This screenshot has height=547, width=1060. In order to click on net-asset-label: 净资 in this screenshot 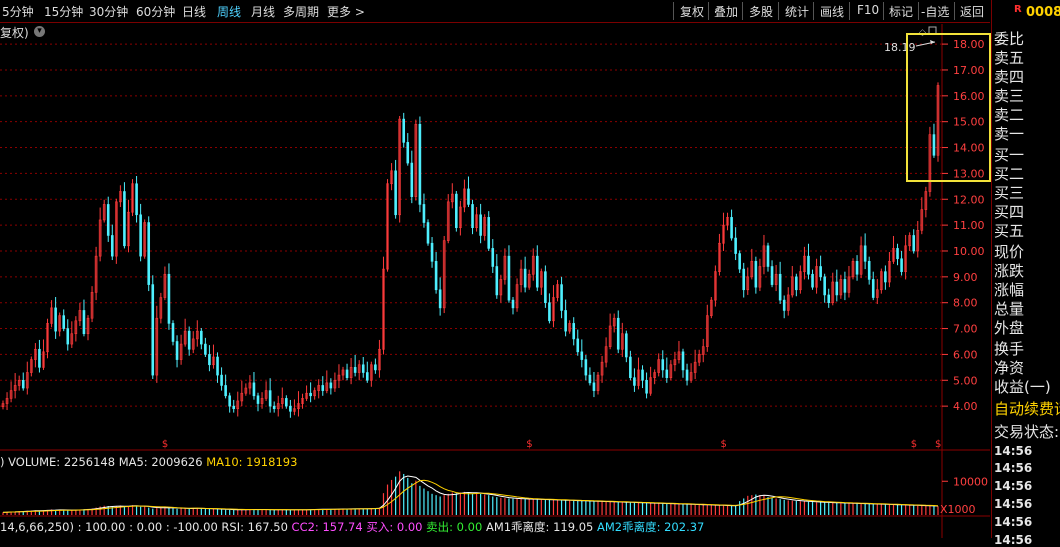, I will do `click(1009, 368)`.